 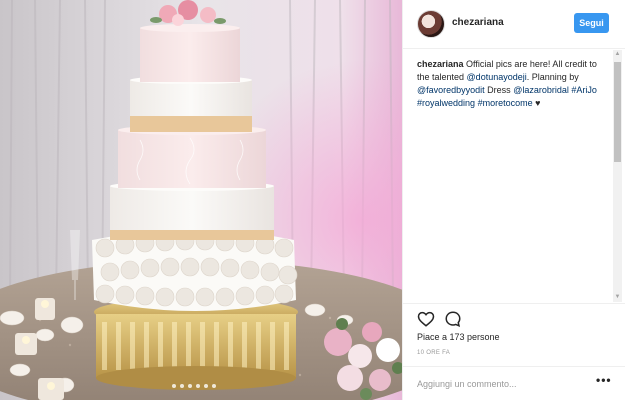 What do you see at coordinates (536, 103) in the screenshot?
I see `caption-text: ♥` at bounding box center [536, 103].